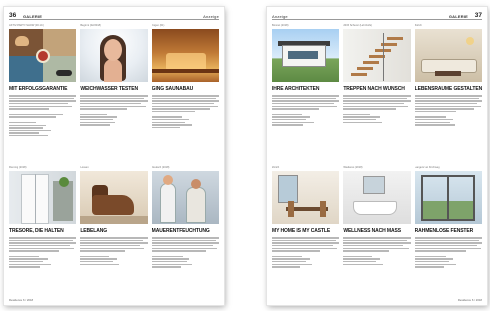 The width and height of the screenshot is (490, 311). Describe the element at coordinates (296, 89) in the screenshot. I see `article-title: IHRE ARCHITEKTEN` at that location.